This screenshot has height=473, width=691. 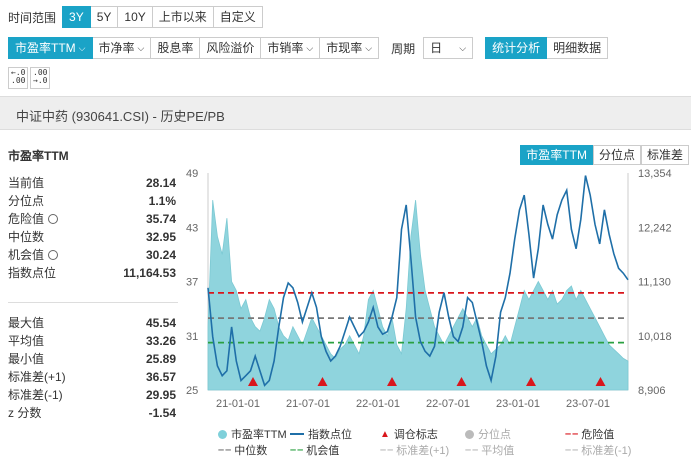 What do you see at coordinates (104, 17) in the screenshot?
I see `time-range-option: 5Y` at bounding box center [104, 17].